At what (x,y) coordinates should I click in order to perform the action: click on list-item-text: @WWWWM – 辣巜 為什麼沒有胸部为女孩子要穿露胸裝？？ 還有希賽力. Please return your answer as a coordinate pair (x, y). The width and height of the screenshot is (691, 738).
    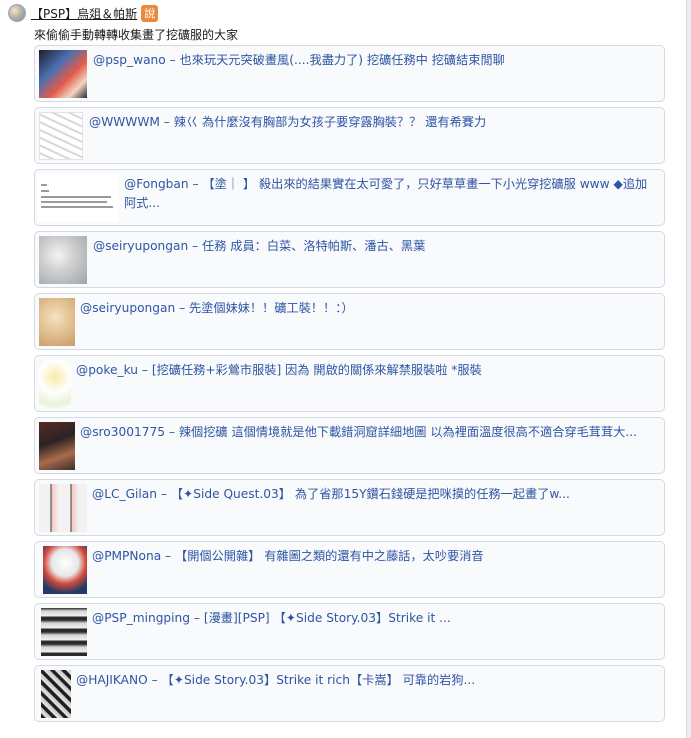
    Looking at the image, I should click on (370, 122).